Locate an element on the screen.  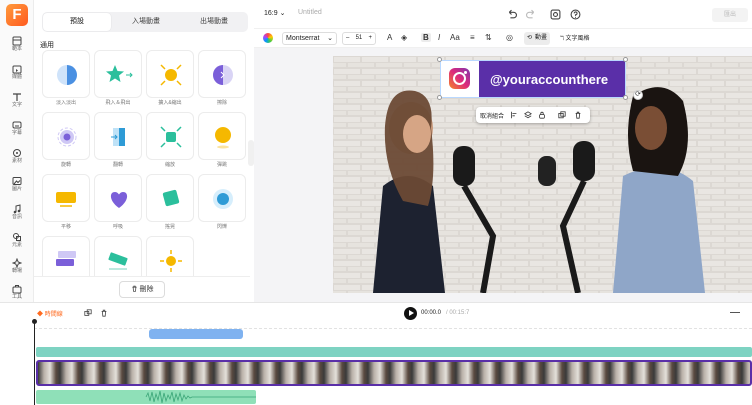
timeline-mode-button: ◆ 時間線 is located at coordinates (50, 313).